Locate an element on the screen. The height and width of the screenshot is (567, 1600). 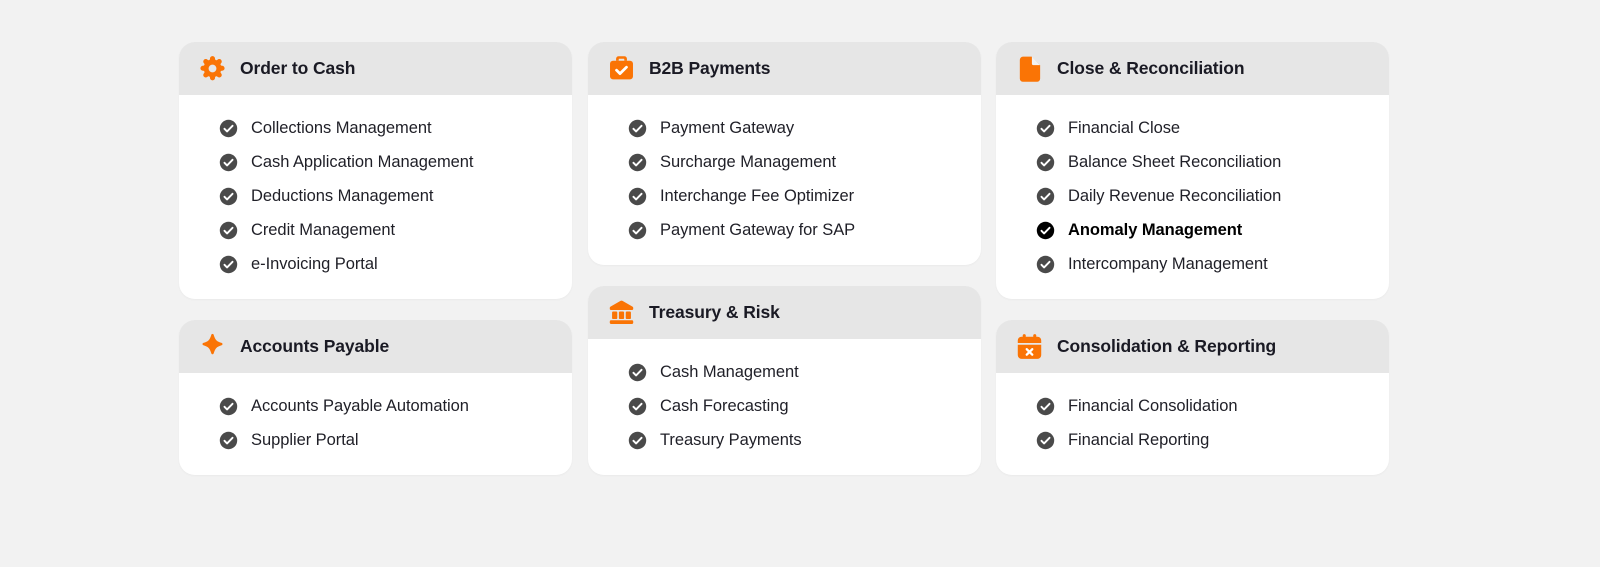
feature-list-item: Interchange Fee Optimizer is located at coordinates (784, 196).